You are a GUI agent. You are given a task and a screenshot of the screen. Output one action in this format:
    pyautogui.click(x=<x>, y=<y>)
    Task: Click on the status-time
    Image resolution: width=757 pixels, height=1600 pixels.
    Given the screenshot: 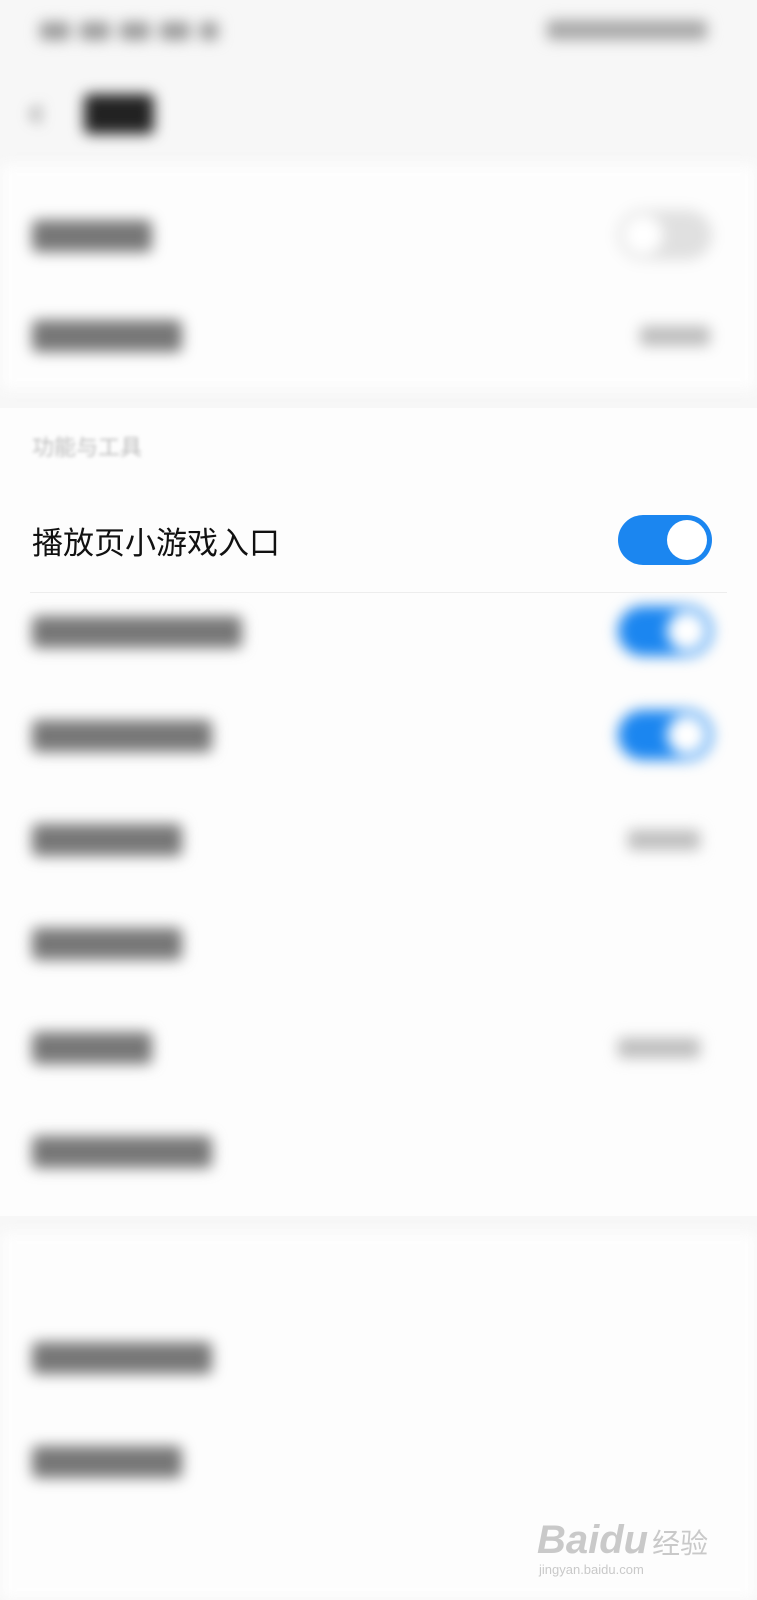 What is the action you would take?
    pyautogui.click(x=622, y=31)
    